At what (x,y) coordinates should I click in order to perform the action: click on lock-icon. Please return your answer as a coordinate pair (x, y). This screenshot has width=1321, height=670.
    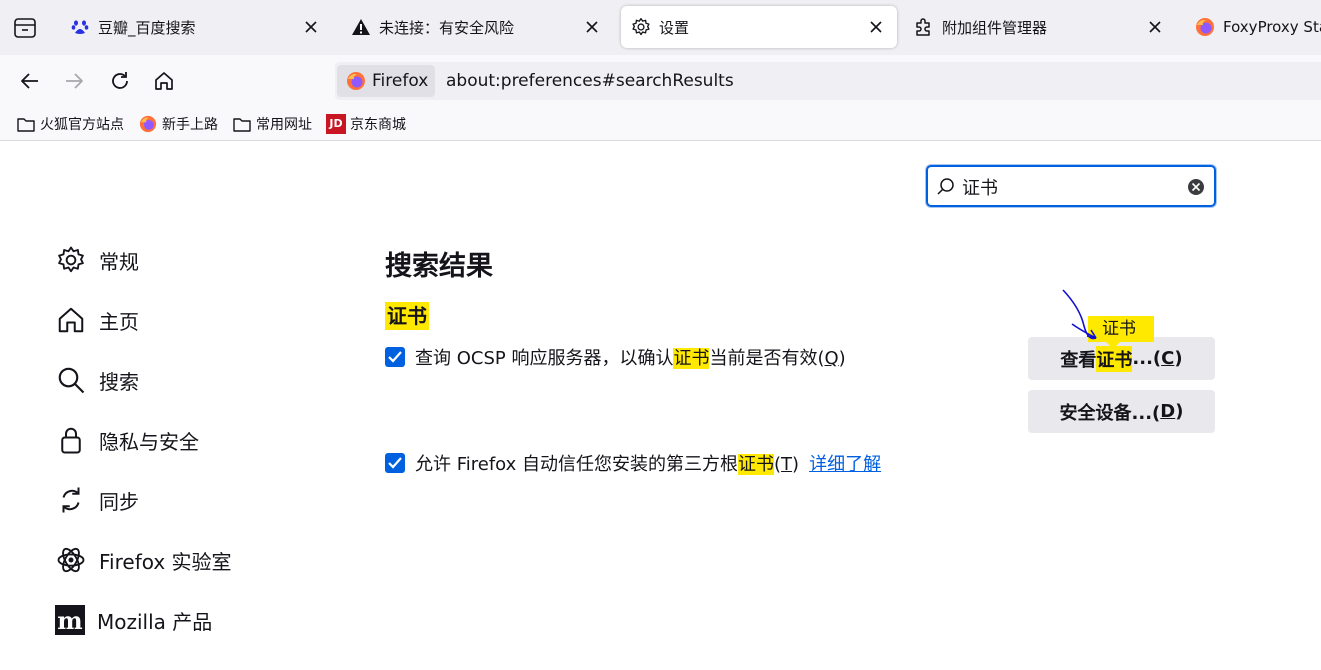
    Looking at the image, I should click on (71, 440).